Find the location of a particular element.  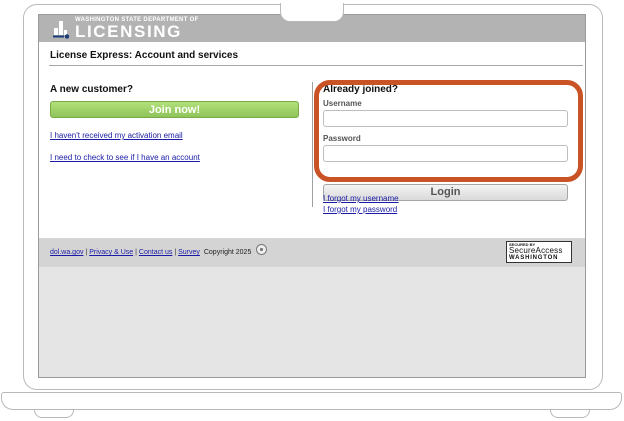

page-title: License Express: Account and services is located at coordinates (144, 55).